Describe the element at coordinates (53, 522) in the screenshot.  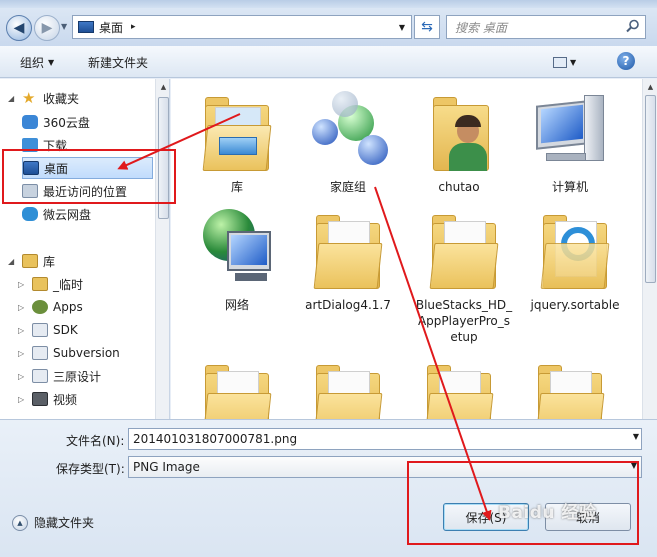
I see `hide-folders-toggle: ▲ 隐藏文件夹` at that location.